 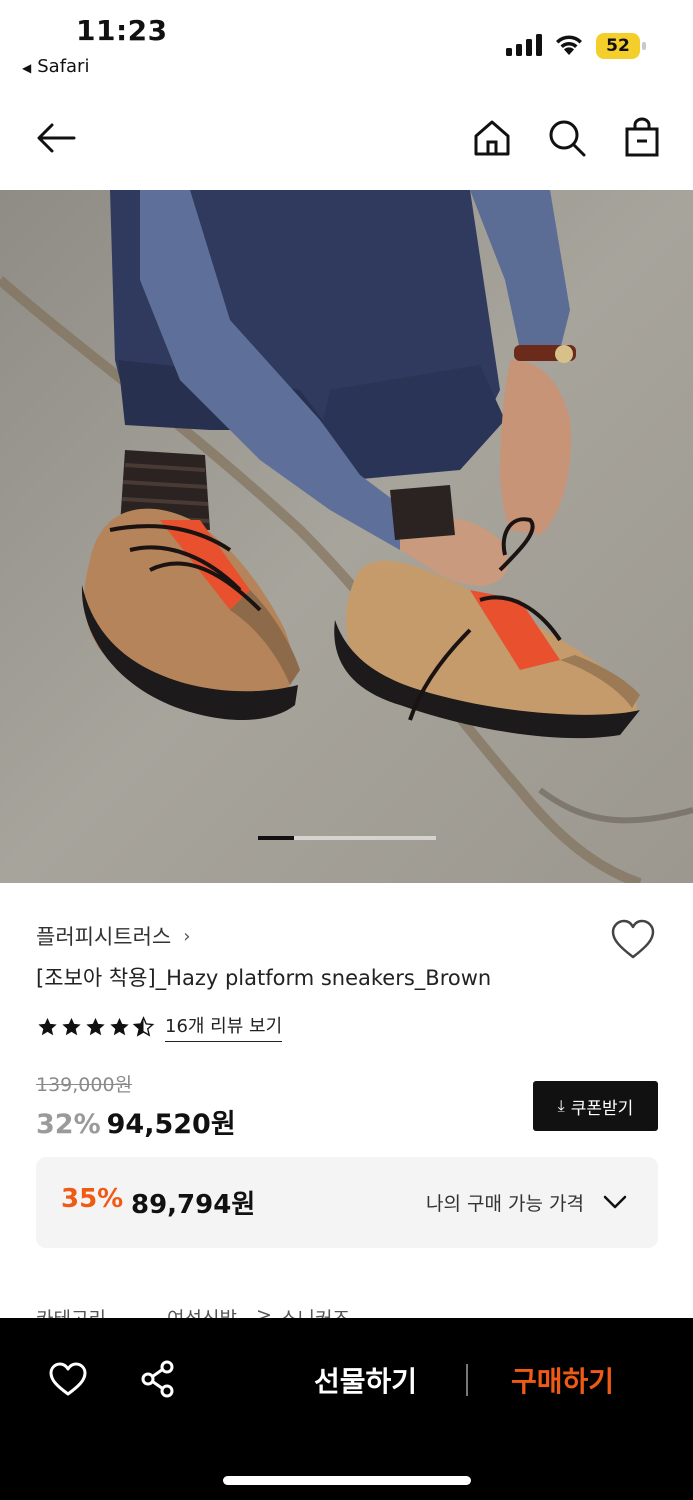 I want to click on chevron-down-icon, so click(x=615, y=1202).